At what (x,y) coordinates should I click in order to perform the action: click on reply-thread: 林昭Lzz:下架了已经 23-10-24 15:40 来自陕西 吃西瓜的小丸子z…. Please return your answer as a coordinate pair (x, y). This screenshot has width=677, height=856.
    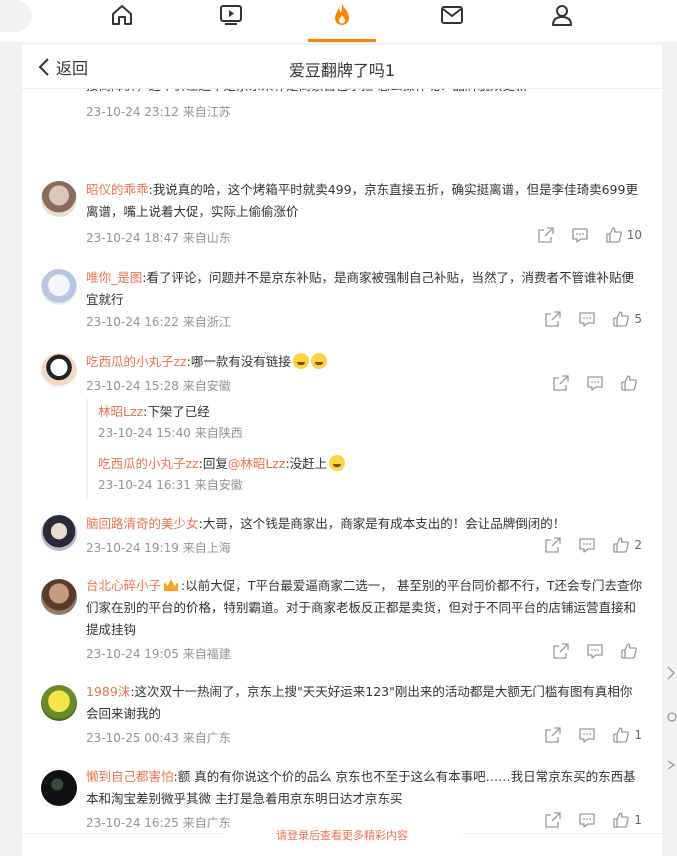
    Looking at the image, I should click on (364, 449).